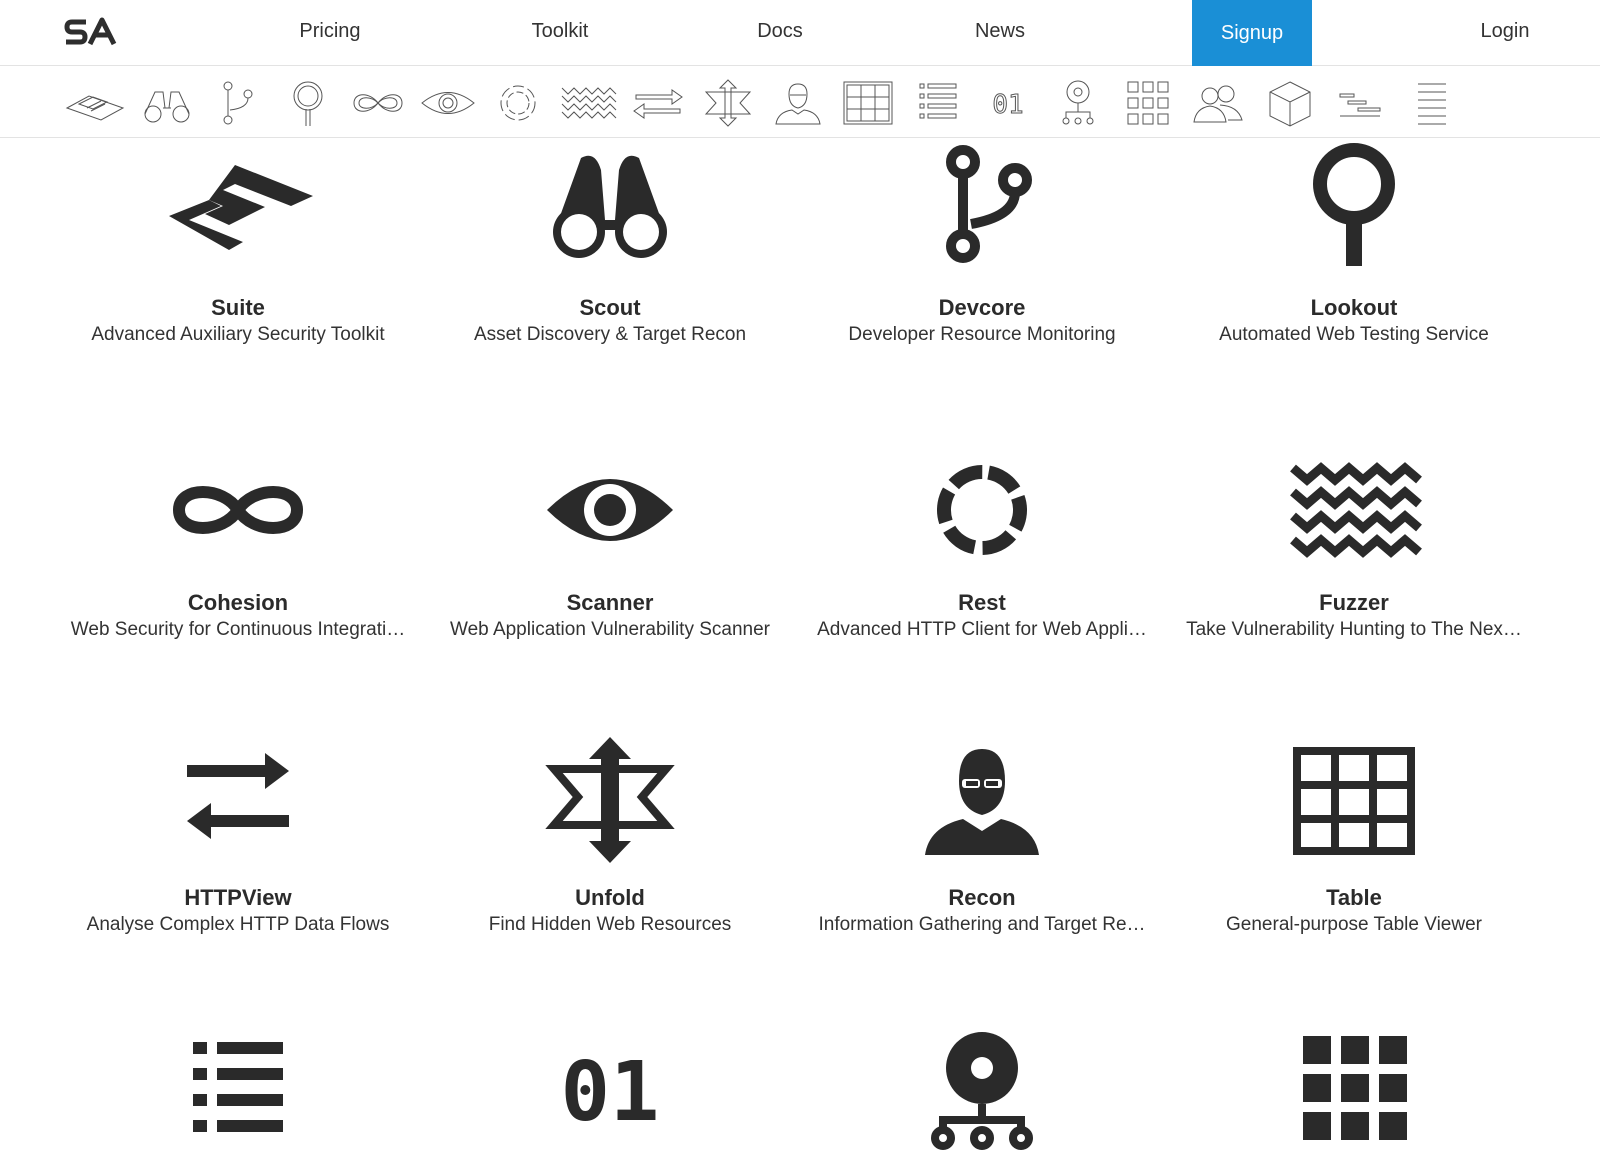 The height and width of the screenshot is (1173, 1600). I want to click on tool-card-httpview: HTTPView Analyse Complex HTTP Data Flows, so click(238, 845).